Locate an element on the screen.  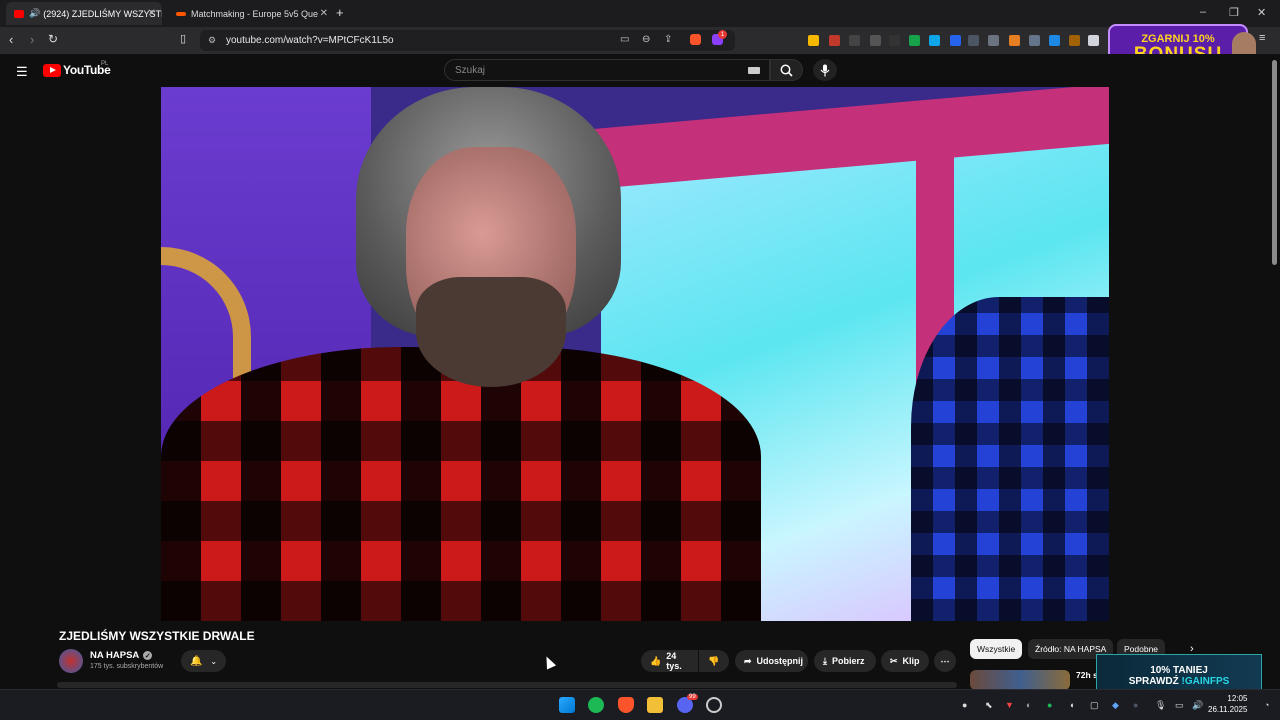
youtube-logo-icon is located at coordinates (52, 70).